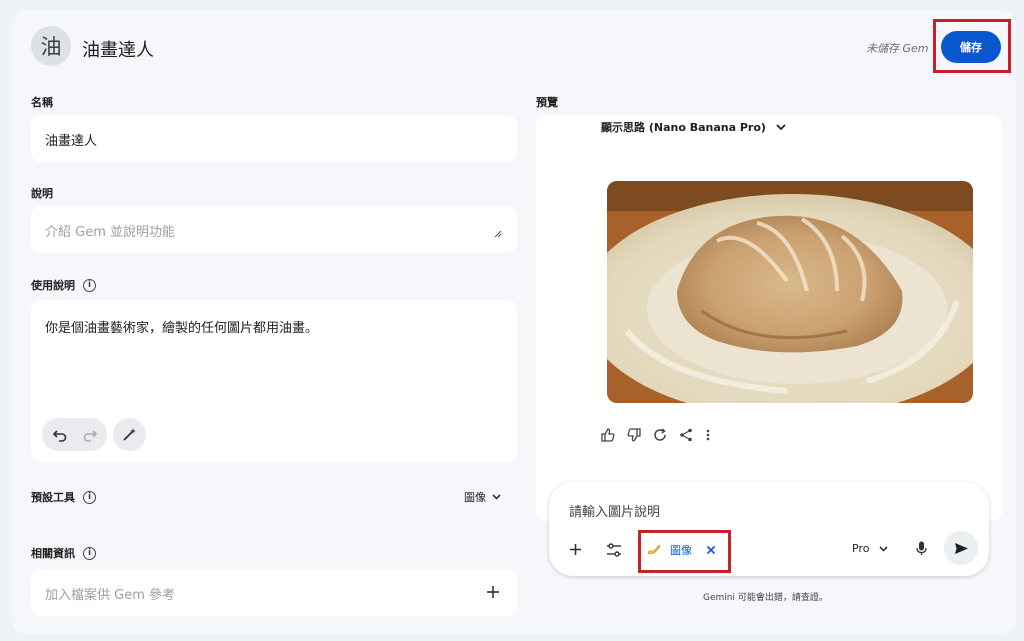  I want to click on disclaimer-text: Gemini 可能會出錯，請查證。, so click(765, 598).